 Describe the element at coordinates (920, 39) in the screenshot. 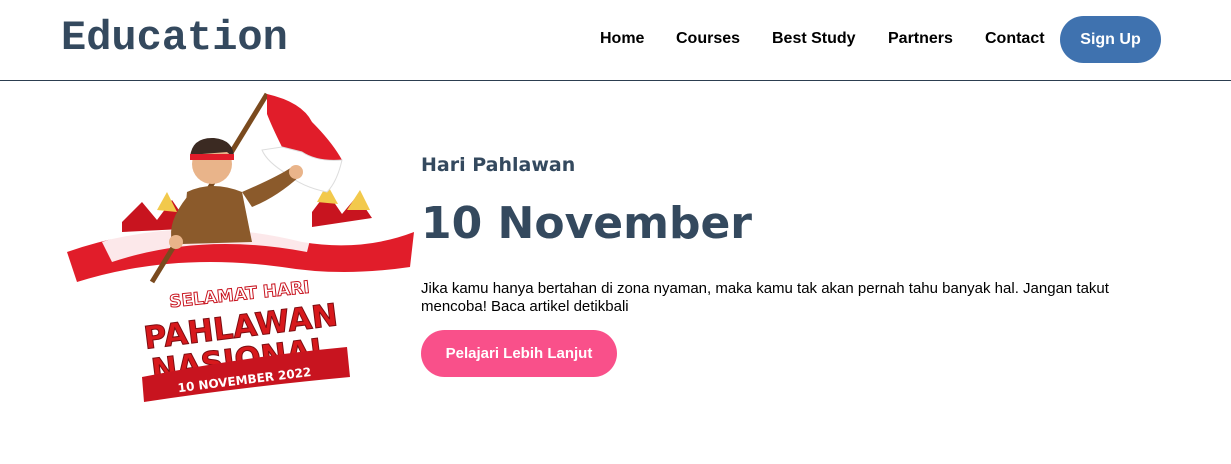

I see `nav-partners: Partners` at that location.